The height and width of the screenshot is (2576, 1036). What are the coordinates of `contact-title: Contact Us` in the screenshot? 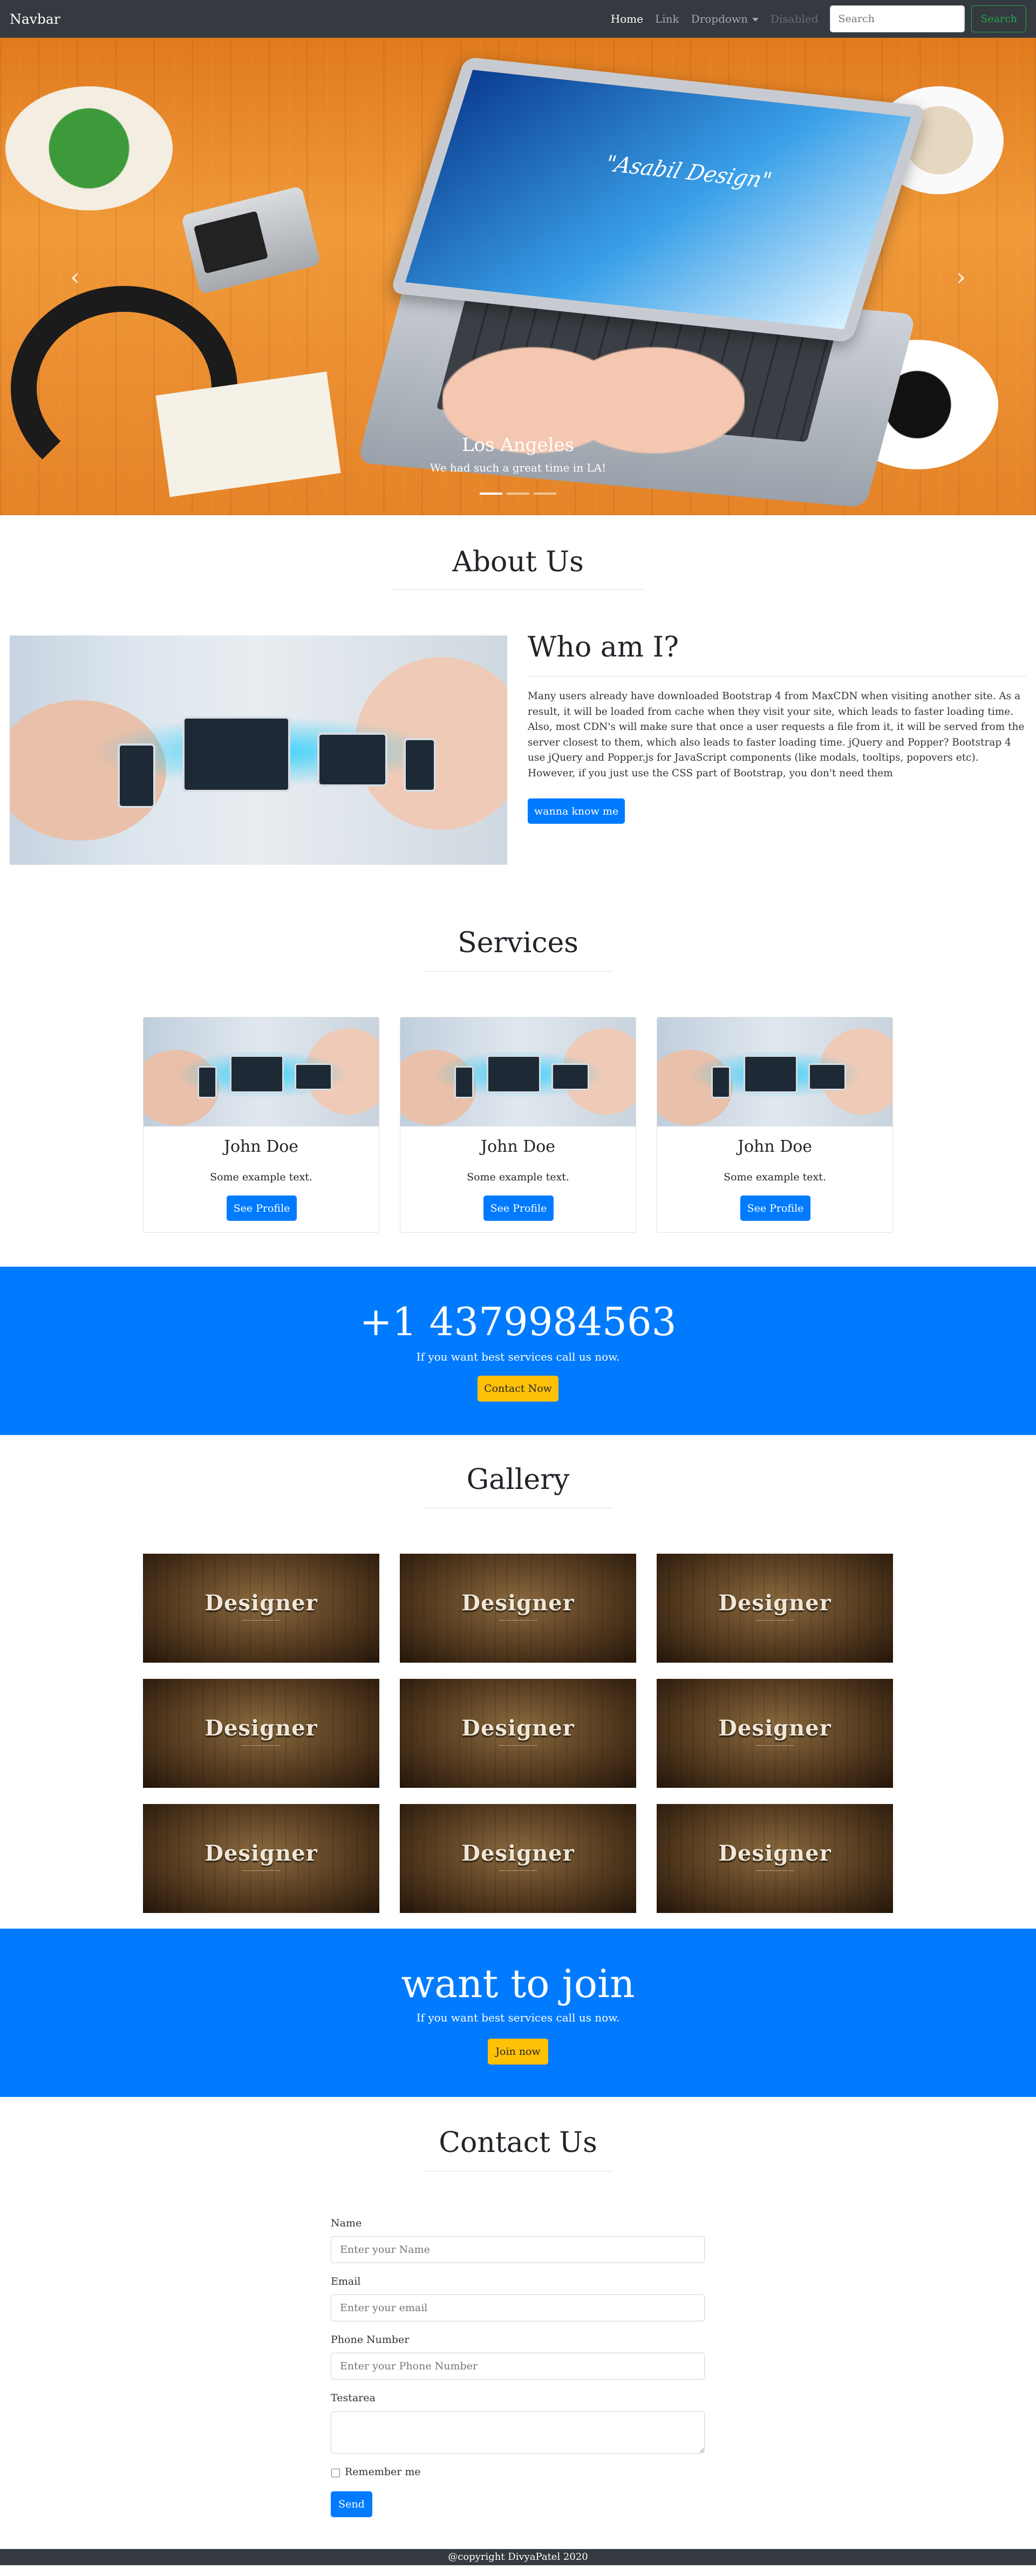 It's located at (518, 2143).